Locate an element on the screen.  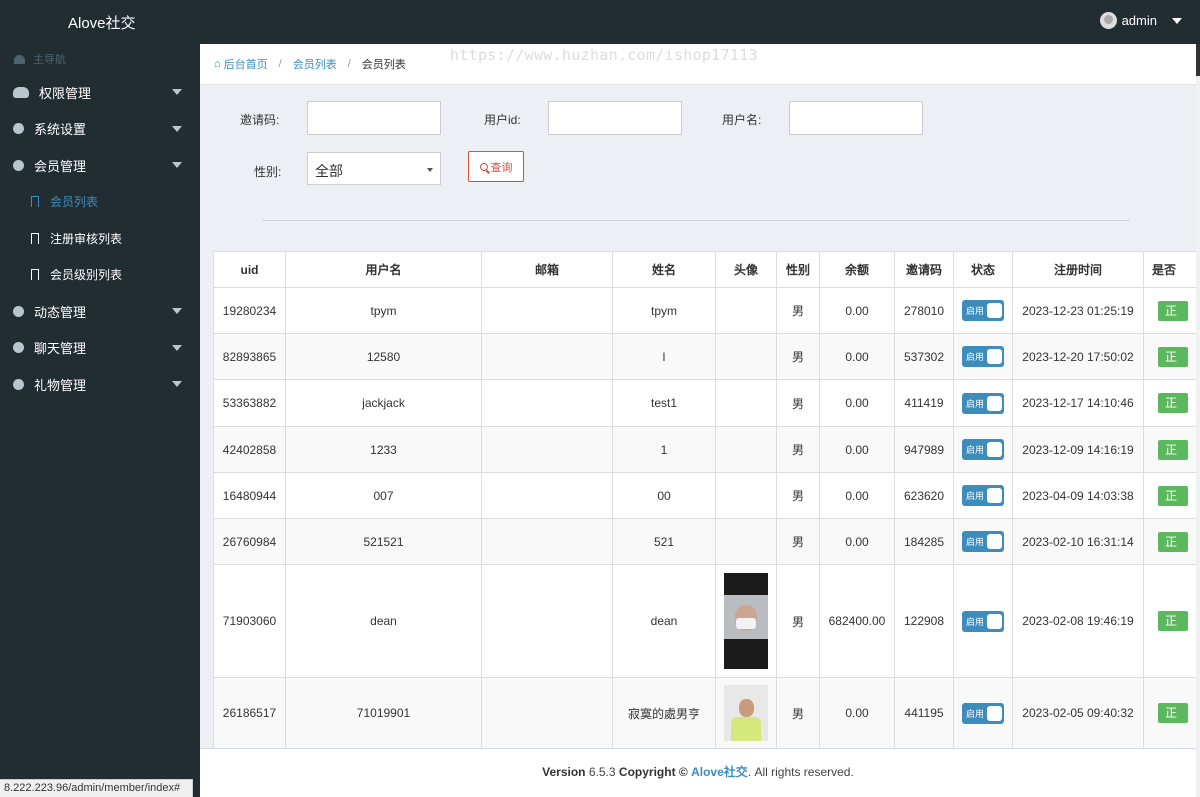
search-icon is located at coordinates (483, 166).